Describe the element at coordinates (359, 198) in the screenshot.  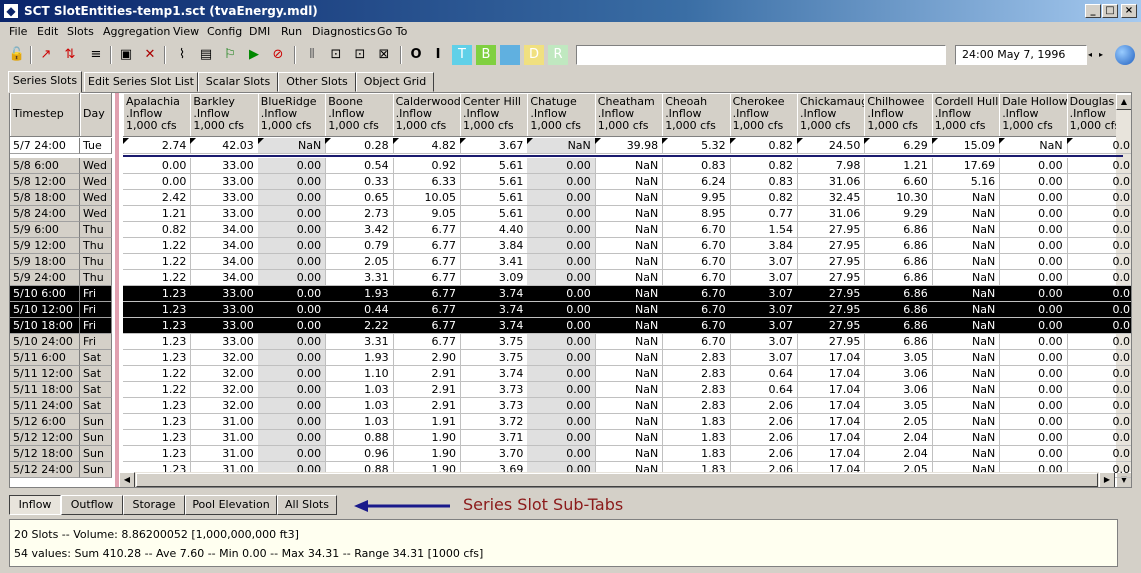
I see `value-cell: 0.65` at that location.